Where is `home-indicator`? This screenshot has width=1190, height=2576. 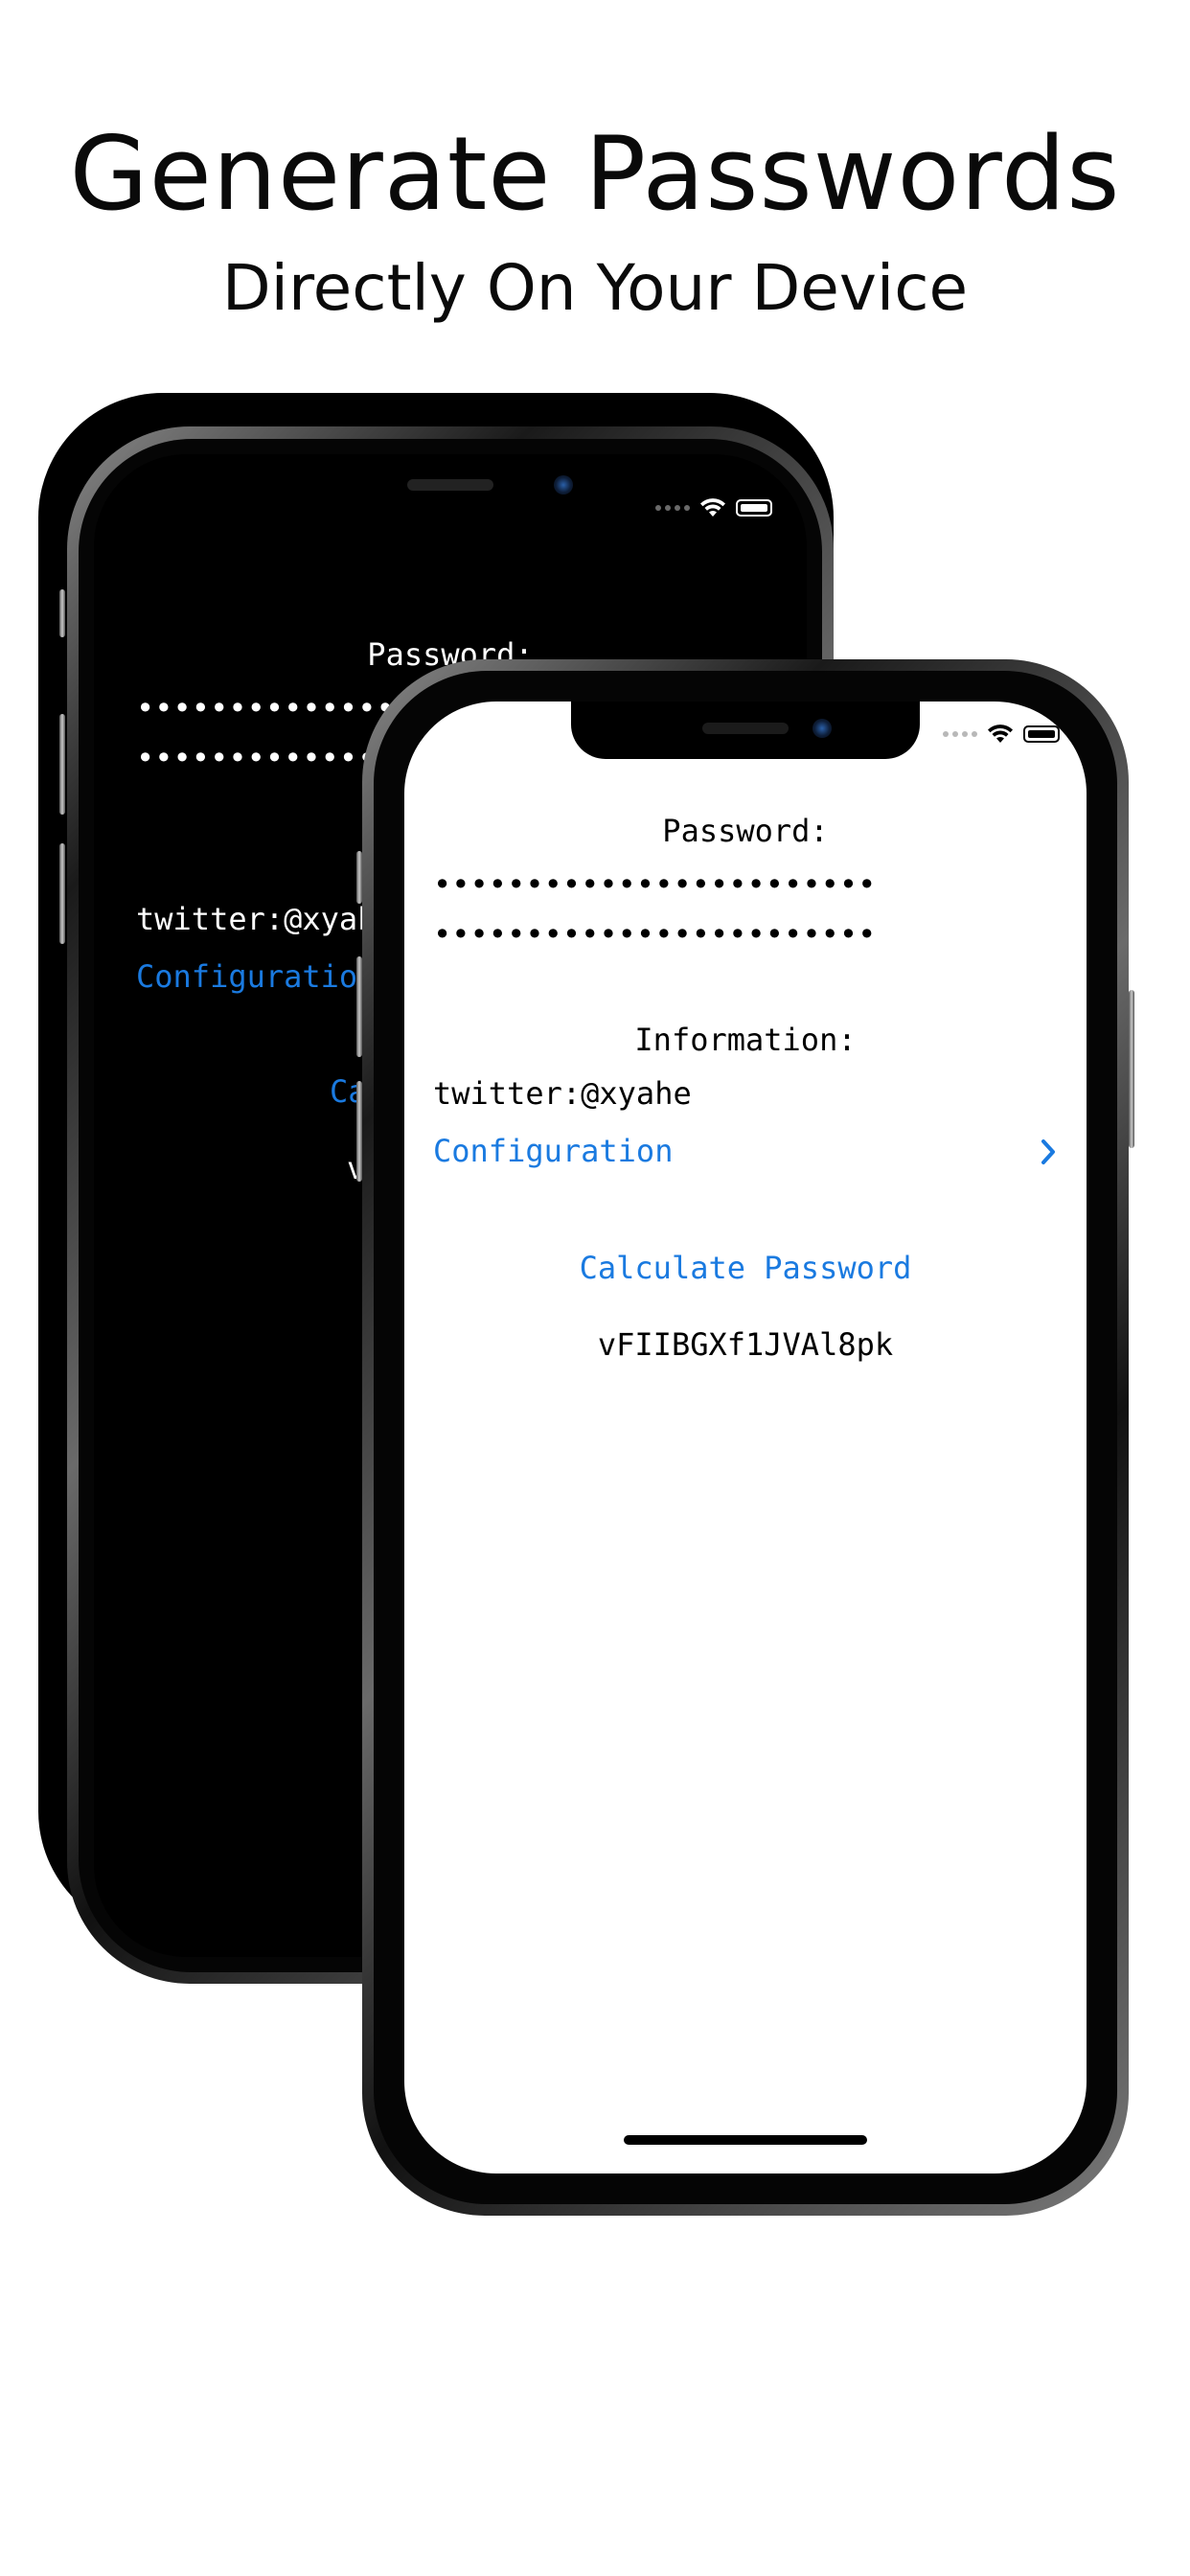 home-indicator is located at coordinates (746, 2140).